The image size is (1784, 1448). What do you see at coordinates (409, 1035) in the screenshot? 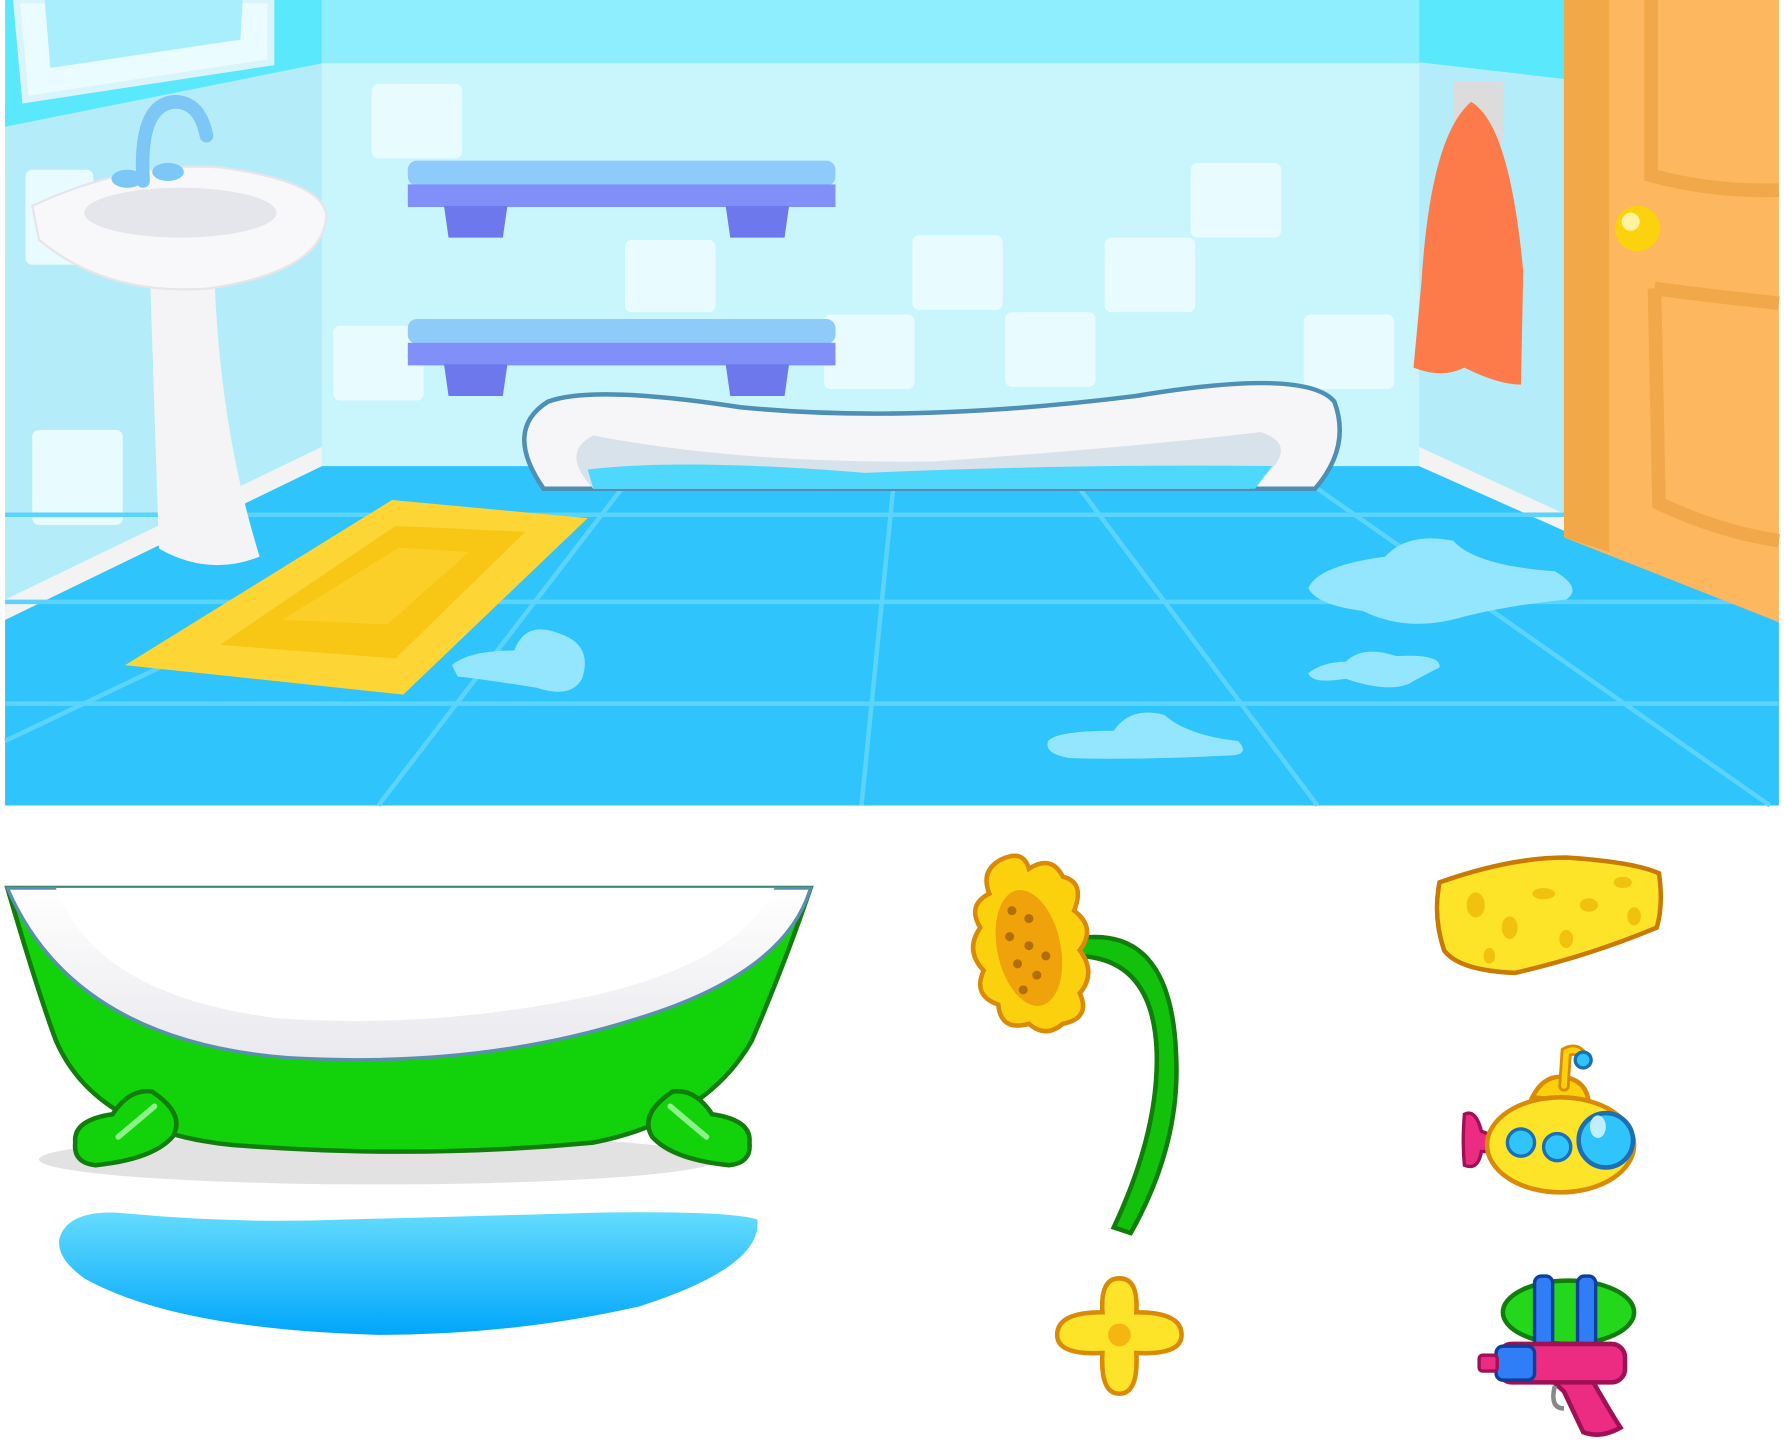
I see `green-bathtub` at bounding box center [409, 1035].